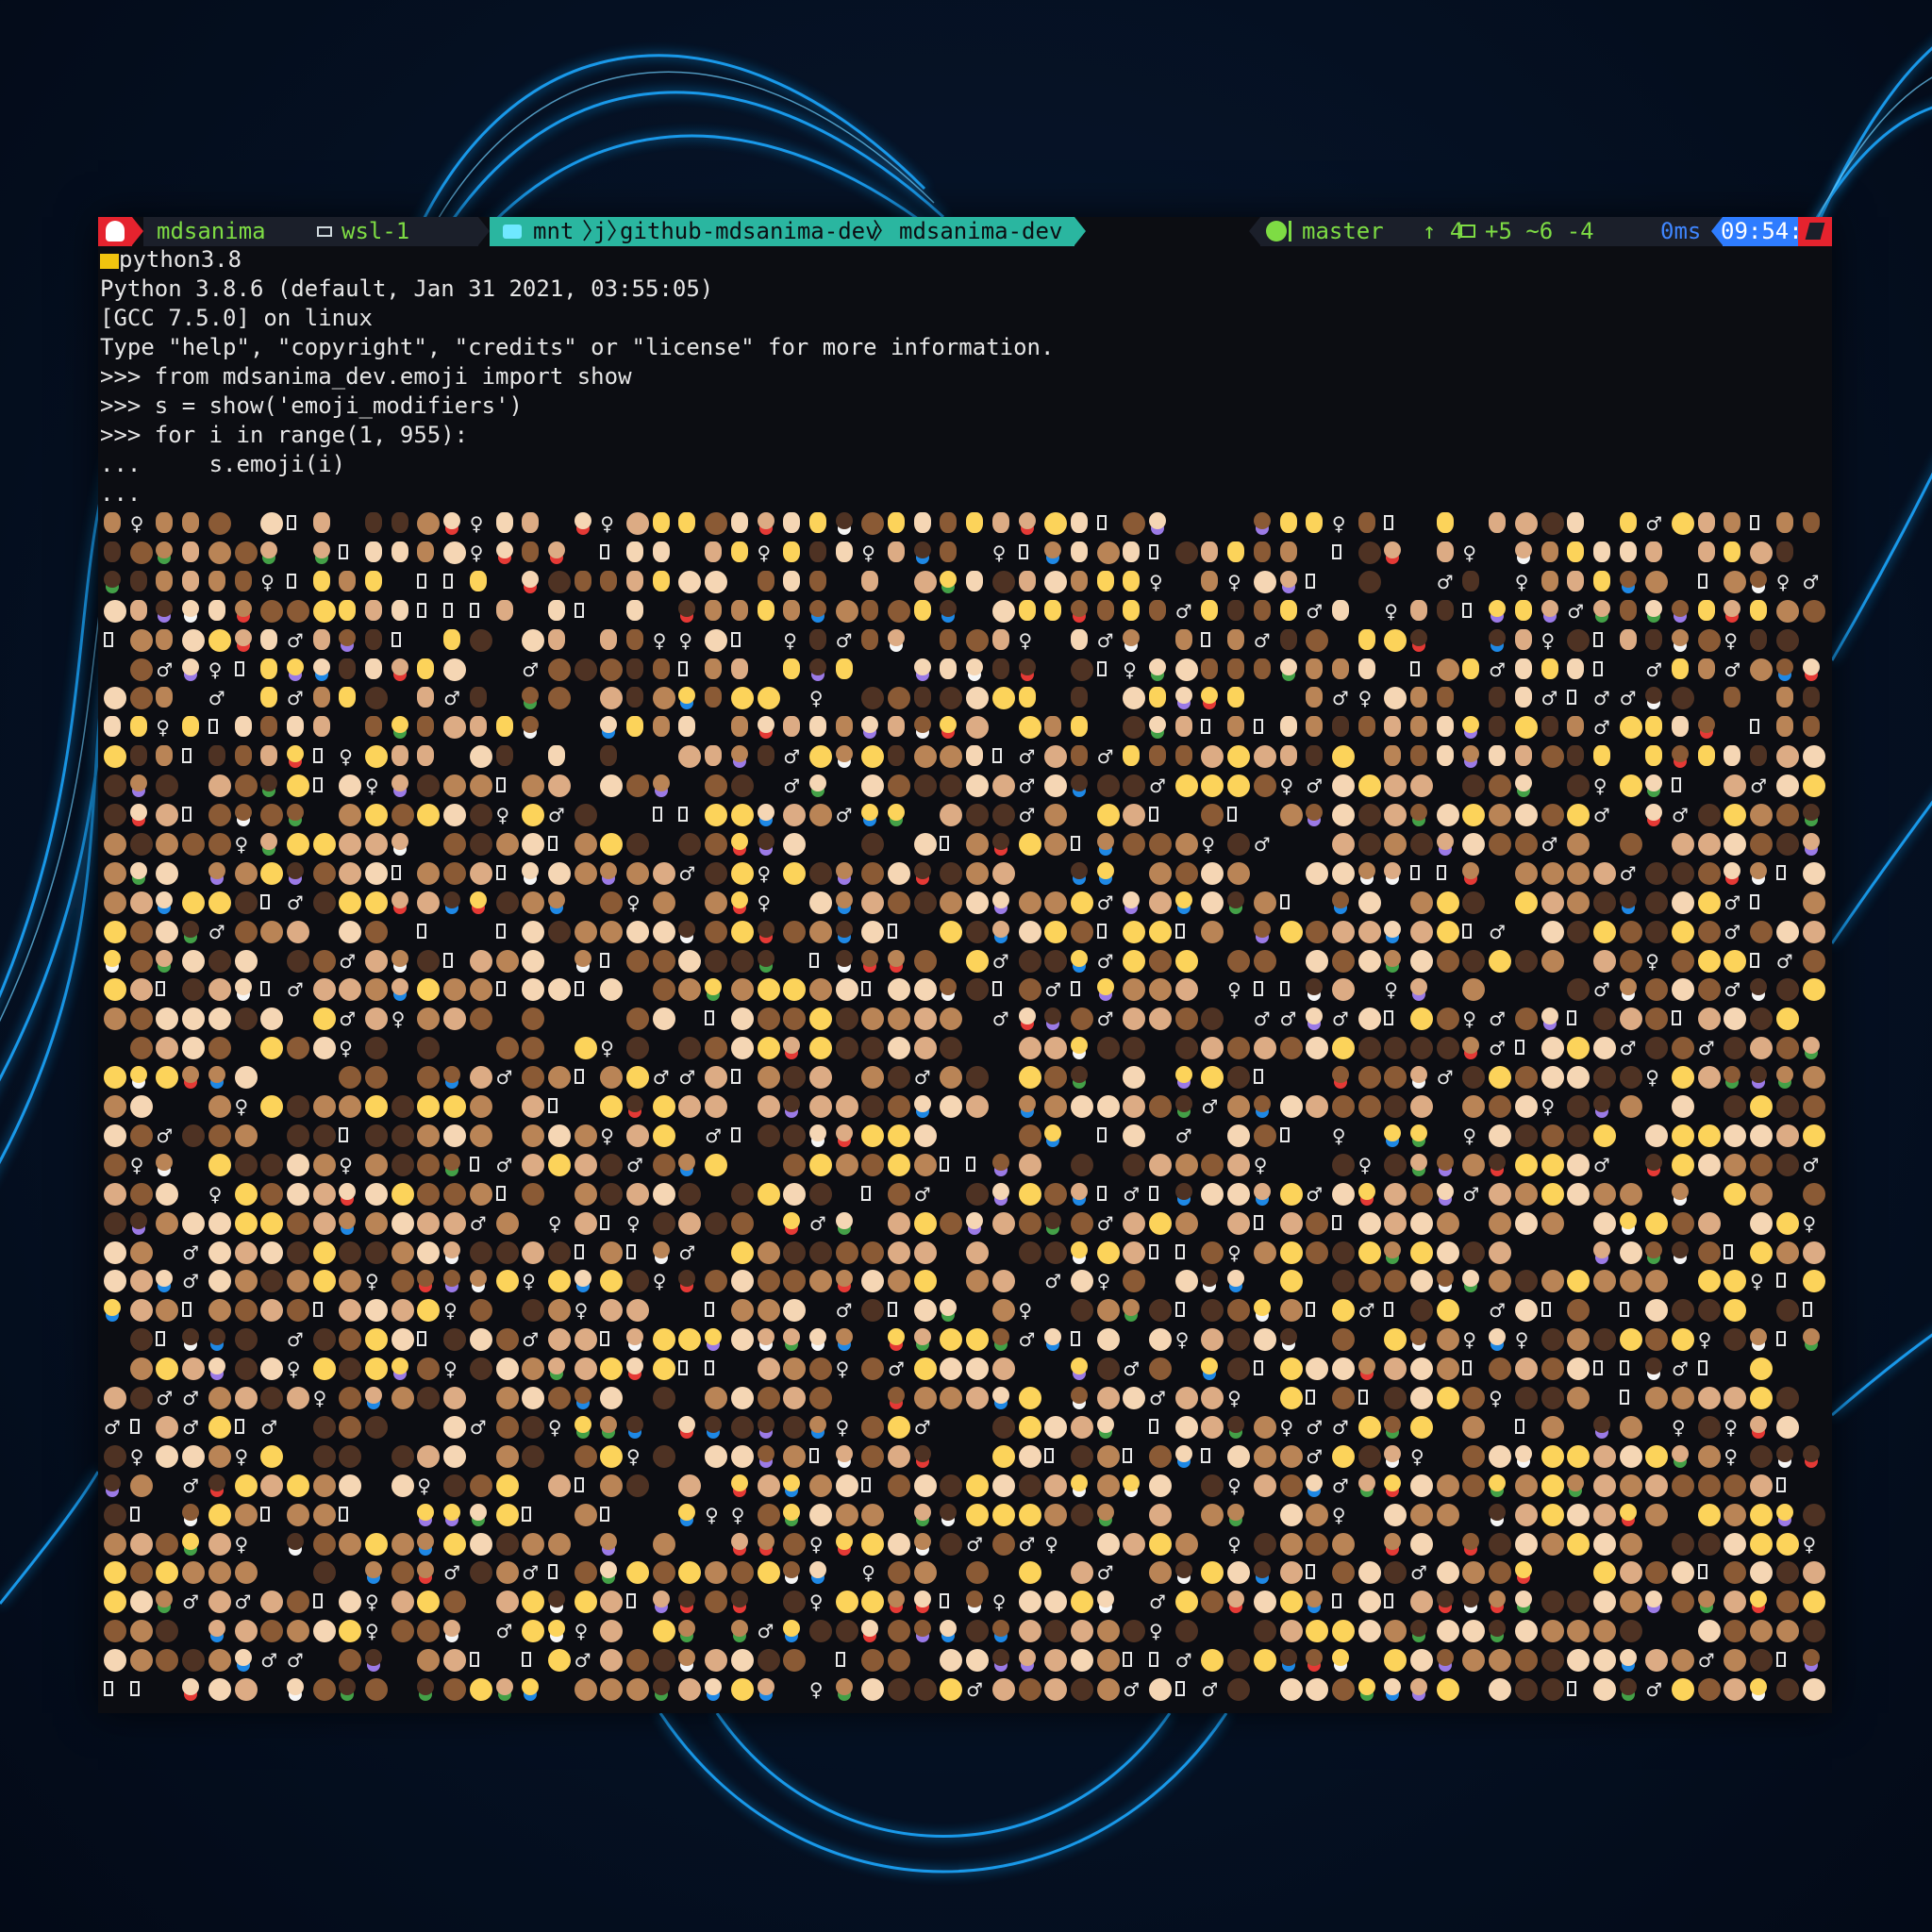 The height and width of the screenshot is (1932, 1932). I want to click on emoji-row: ♀ ♀ ♂ ♂ ♂, so click(967, 1048).